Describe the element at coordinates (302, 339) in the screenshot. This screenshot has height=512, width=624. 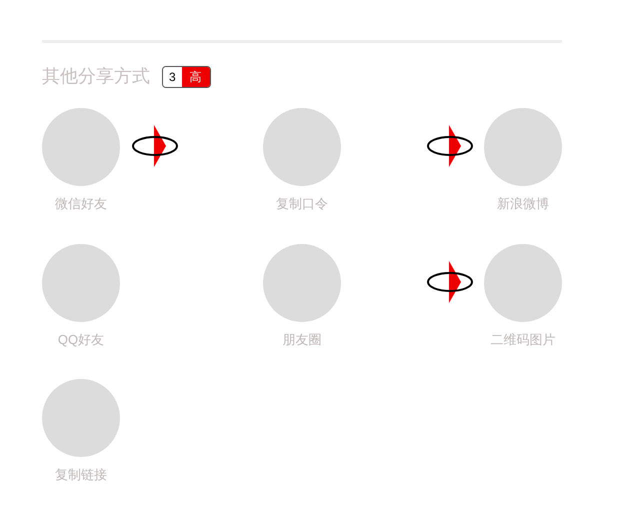
I see `share-option-label: 朋友圈` at that location.